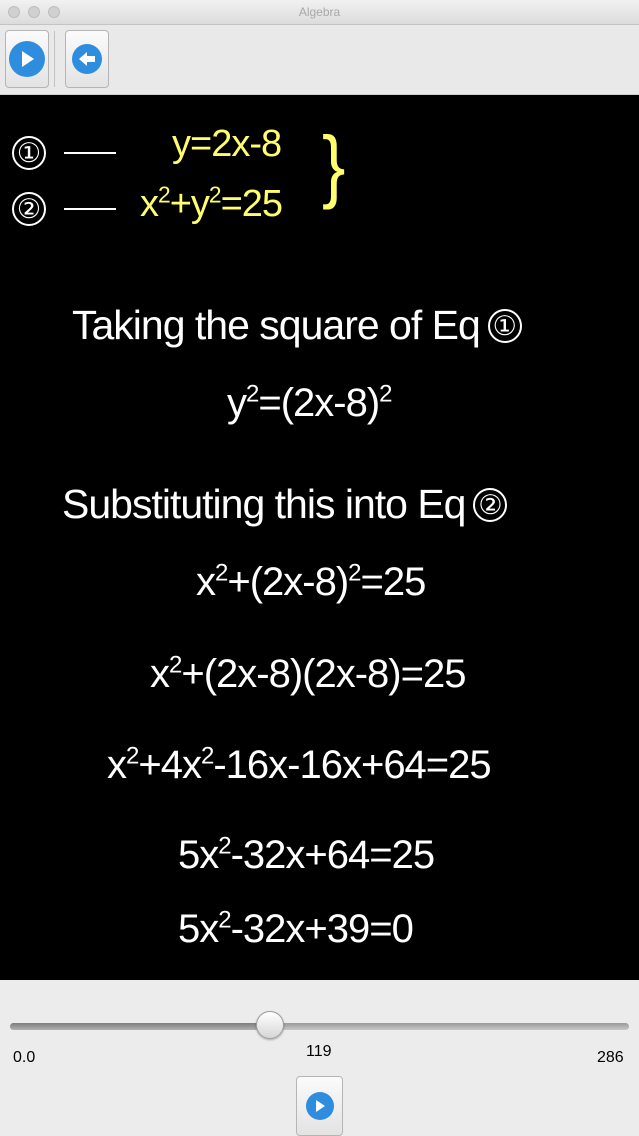  Describe the element at coordinates (90, 153) in the screenshot. I see `equation-1-connector` at that location.